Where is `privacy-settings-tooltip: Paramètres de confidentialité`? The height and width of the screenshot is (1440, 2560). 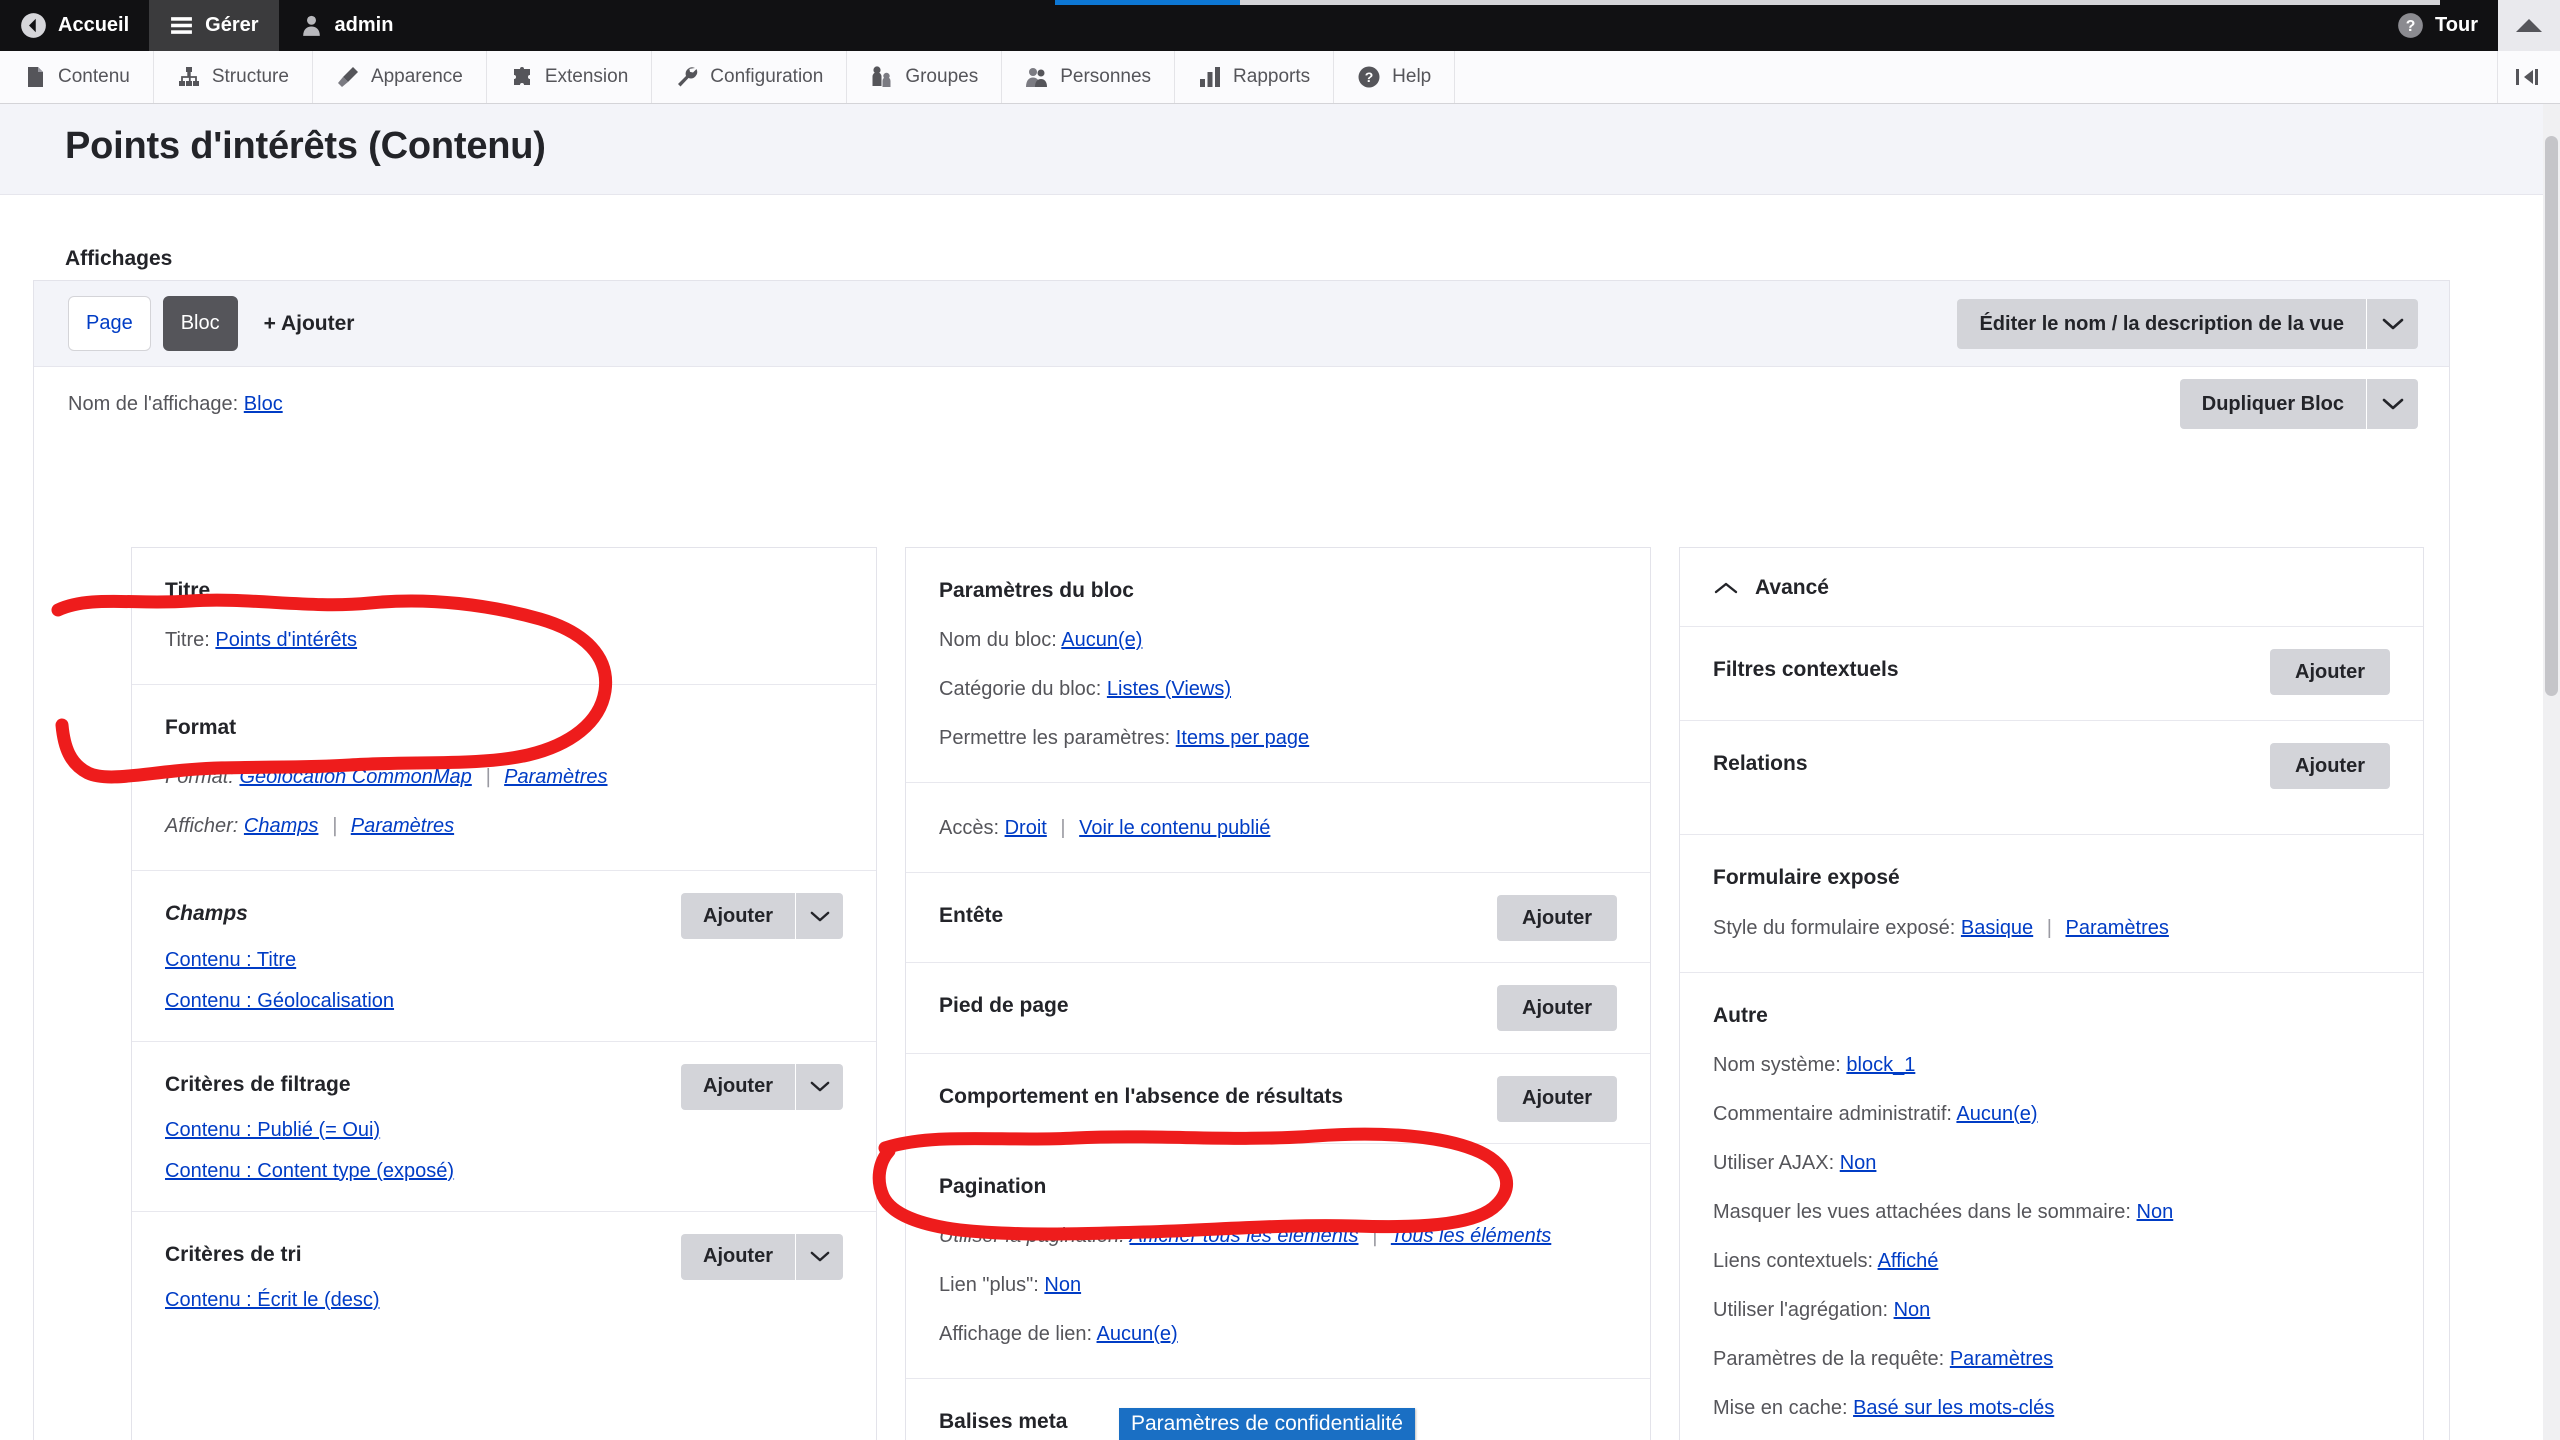
privacy-settings-tooltip: Paramètres de confidentialité is located at coordinates (1267, 1424).